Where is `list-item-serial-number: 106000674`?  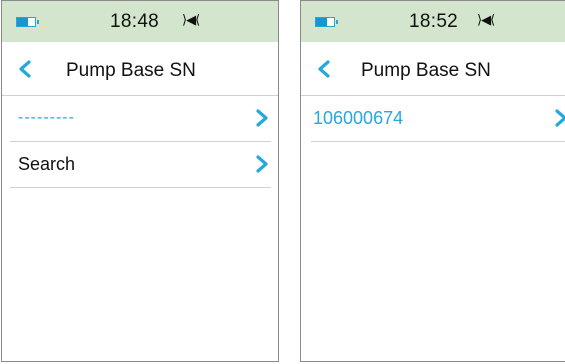 list-item-serial-number: 106000674 is located at coordinates (438, 119).